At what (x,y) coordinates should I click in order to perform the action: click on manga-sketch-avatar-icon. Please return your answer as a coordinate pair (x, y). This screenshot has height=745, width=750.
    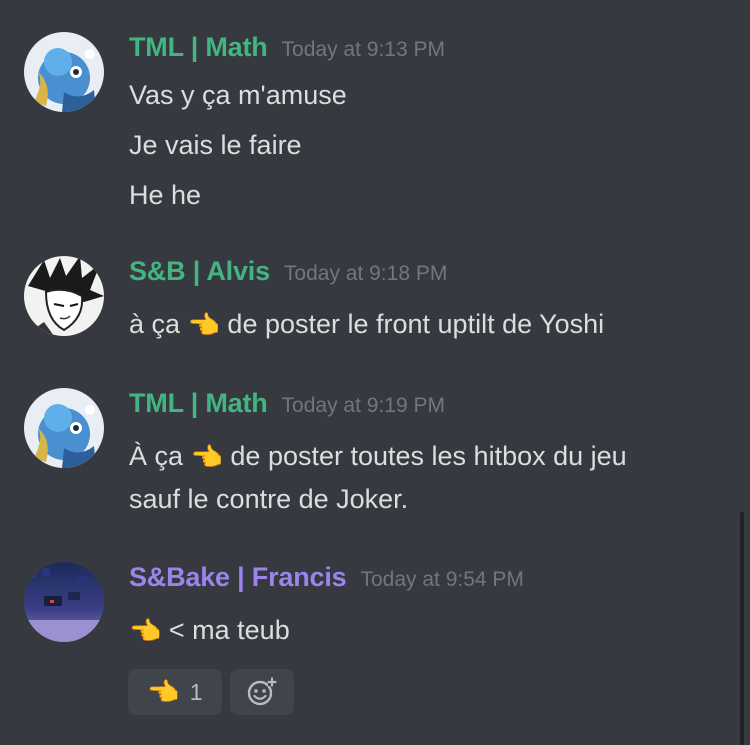
    Looking at the image, I should click on (64, 296).